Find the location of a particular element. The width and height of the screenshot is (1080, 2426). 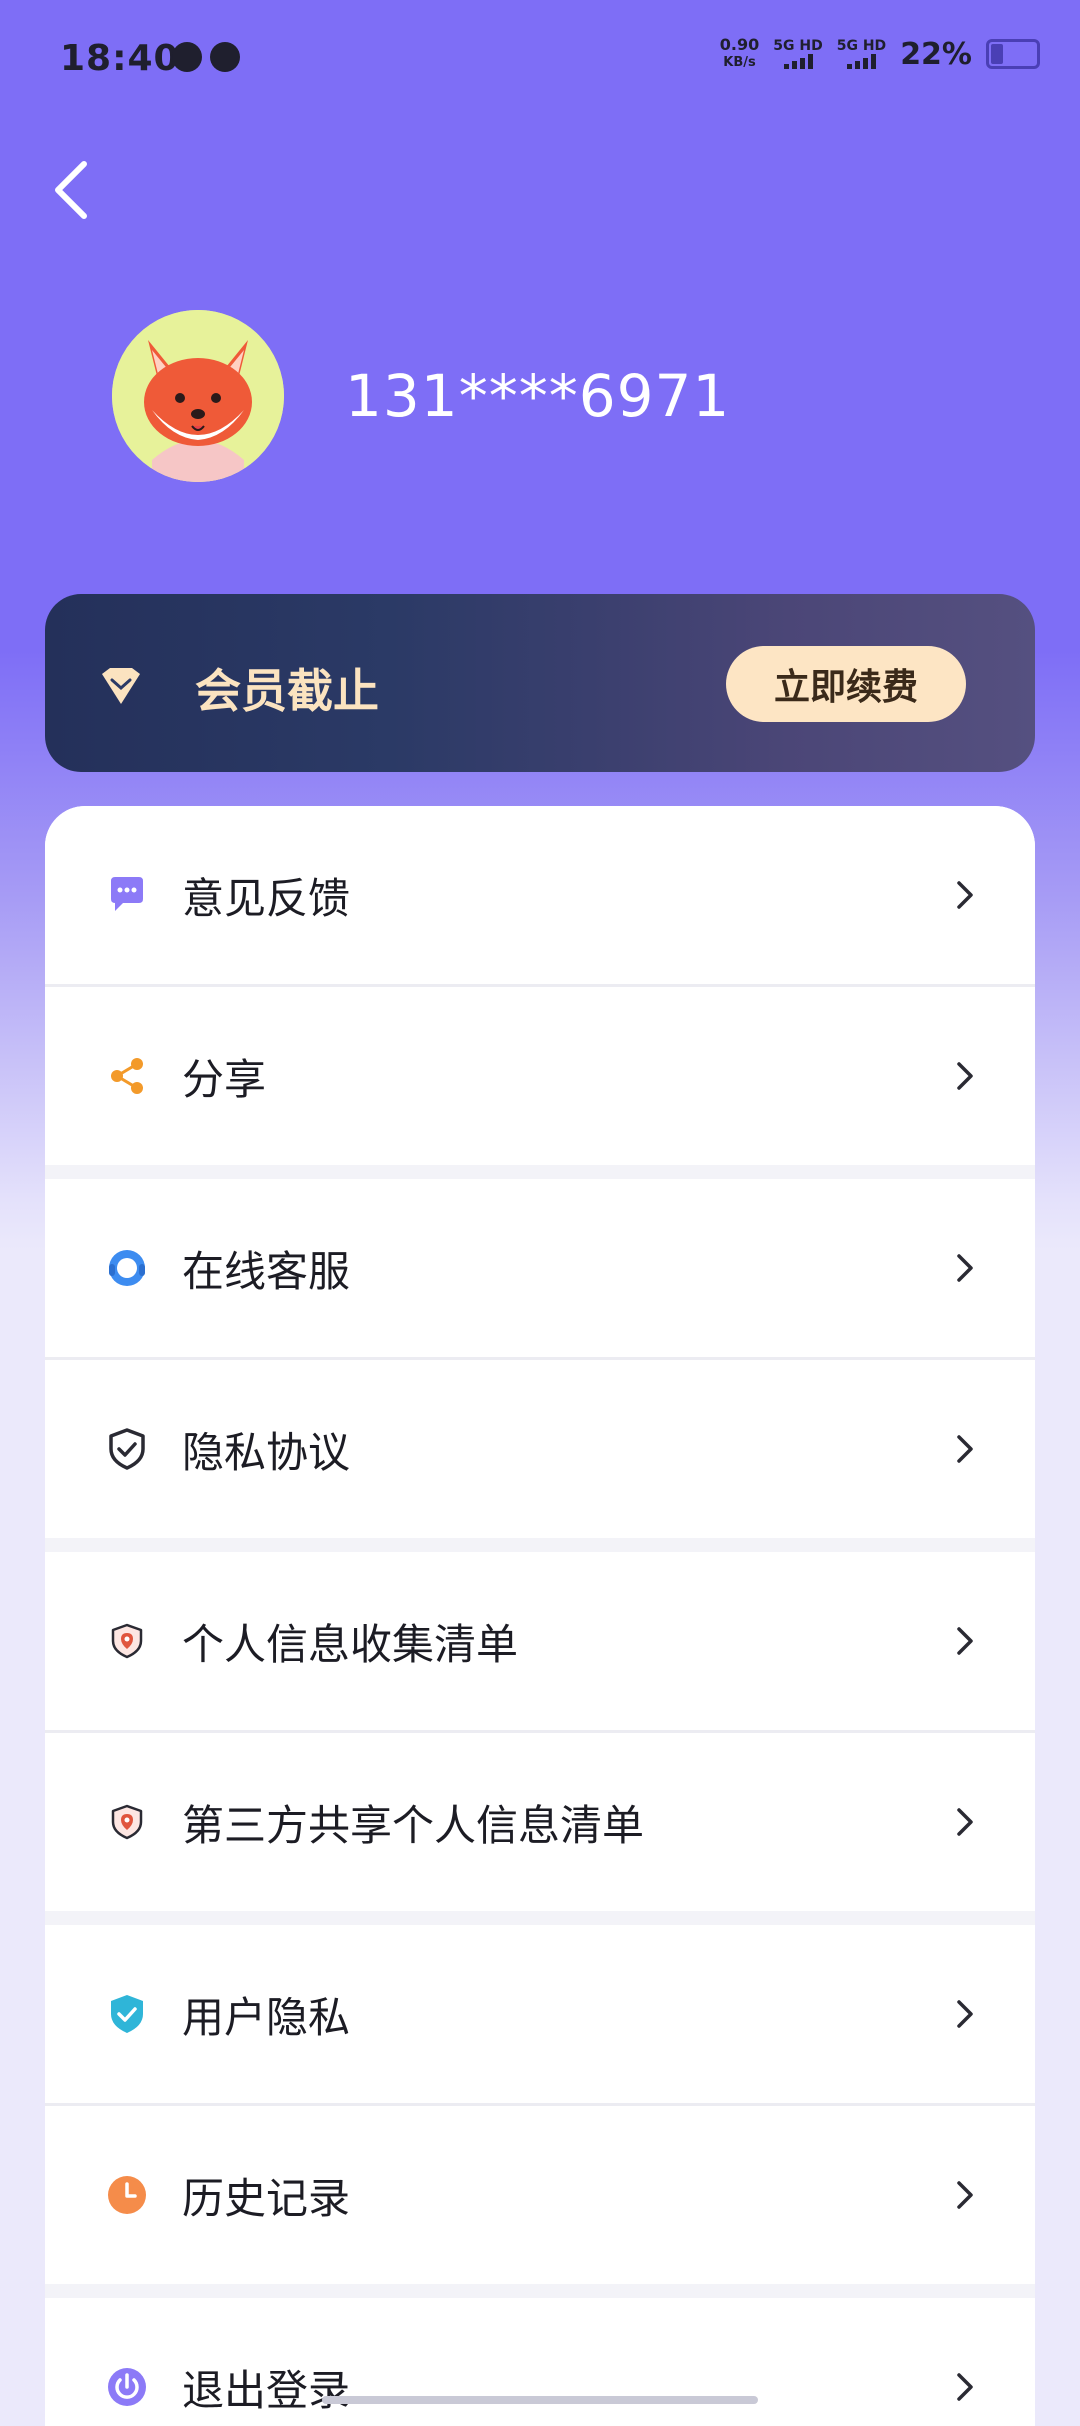

shield-check-filled-icon is located at coordinates (127, 2014).